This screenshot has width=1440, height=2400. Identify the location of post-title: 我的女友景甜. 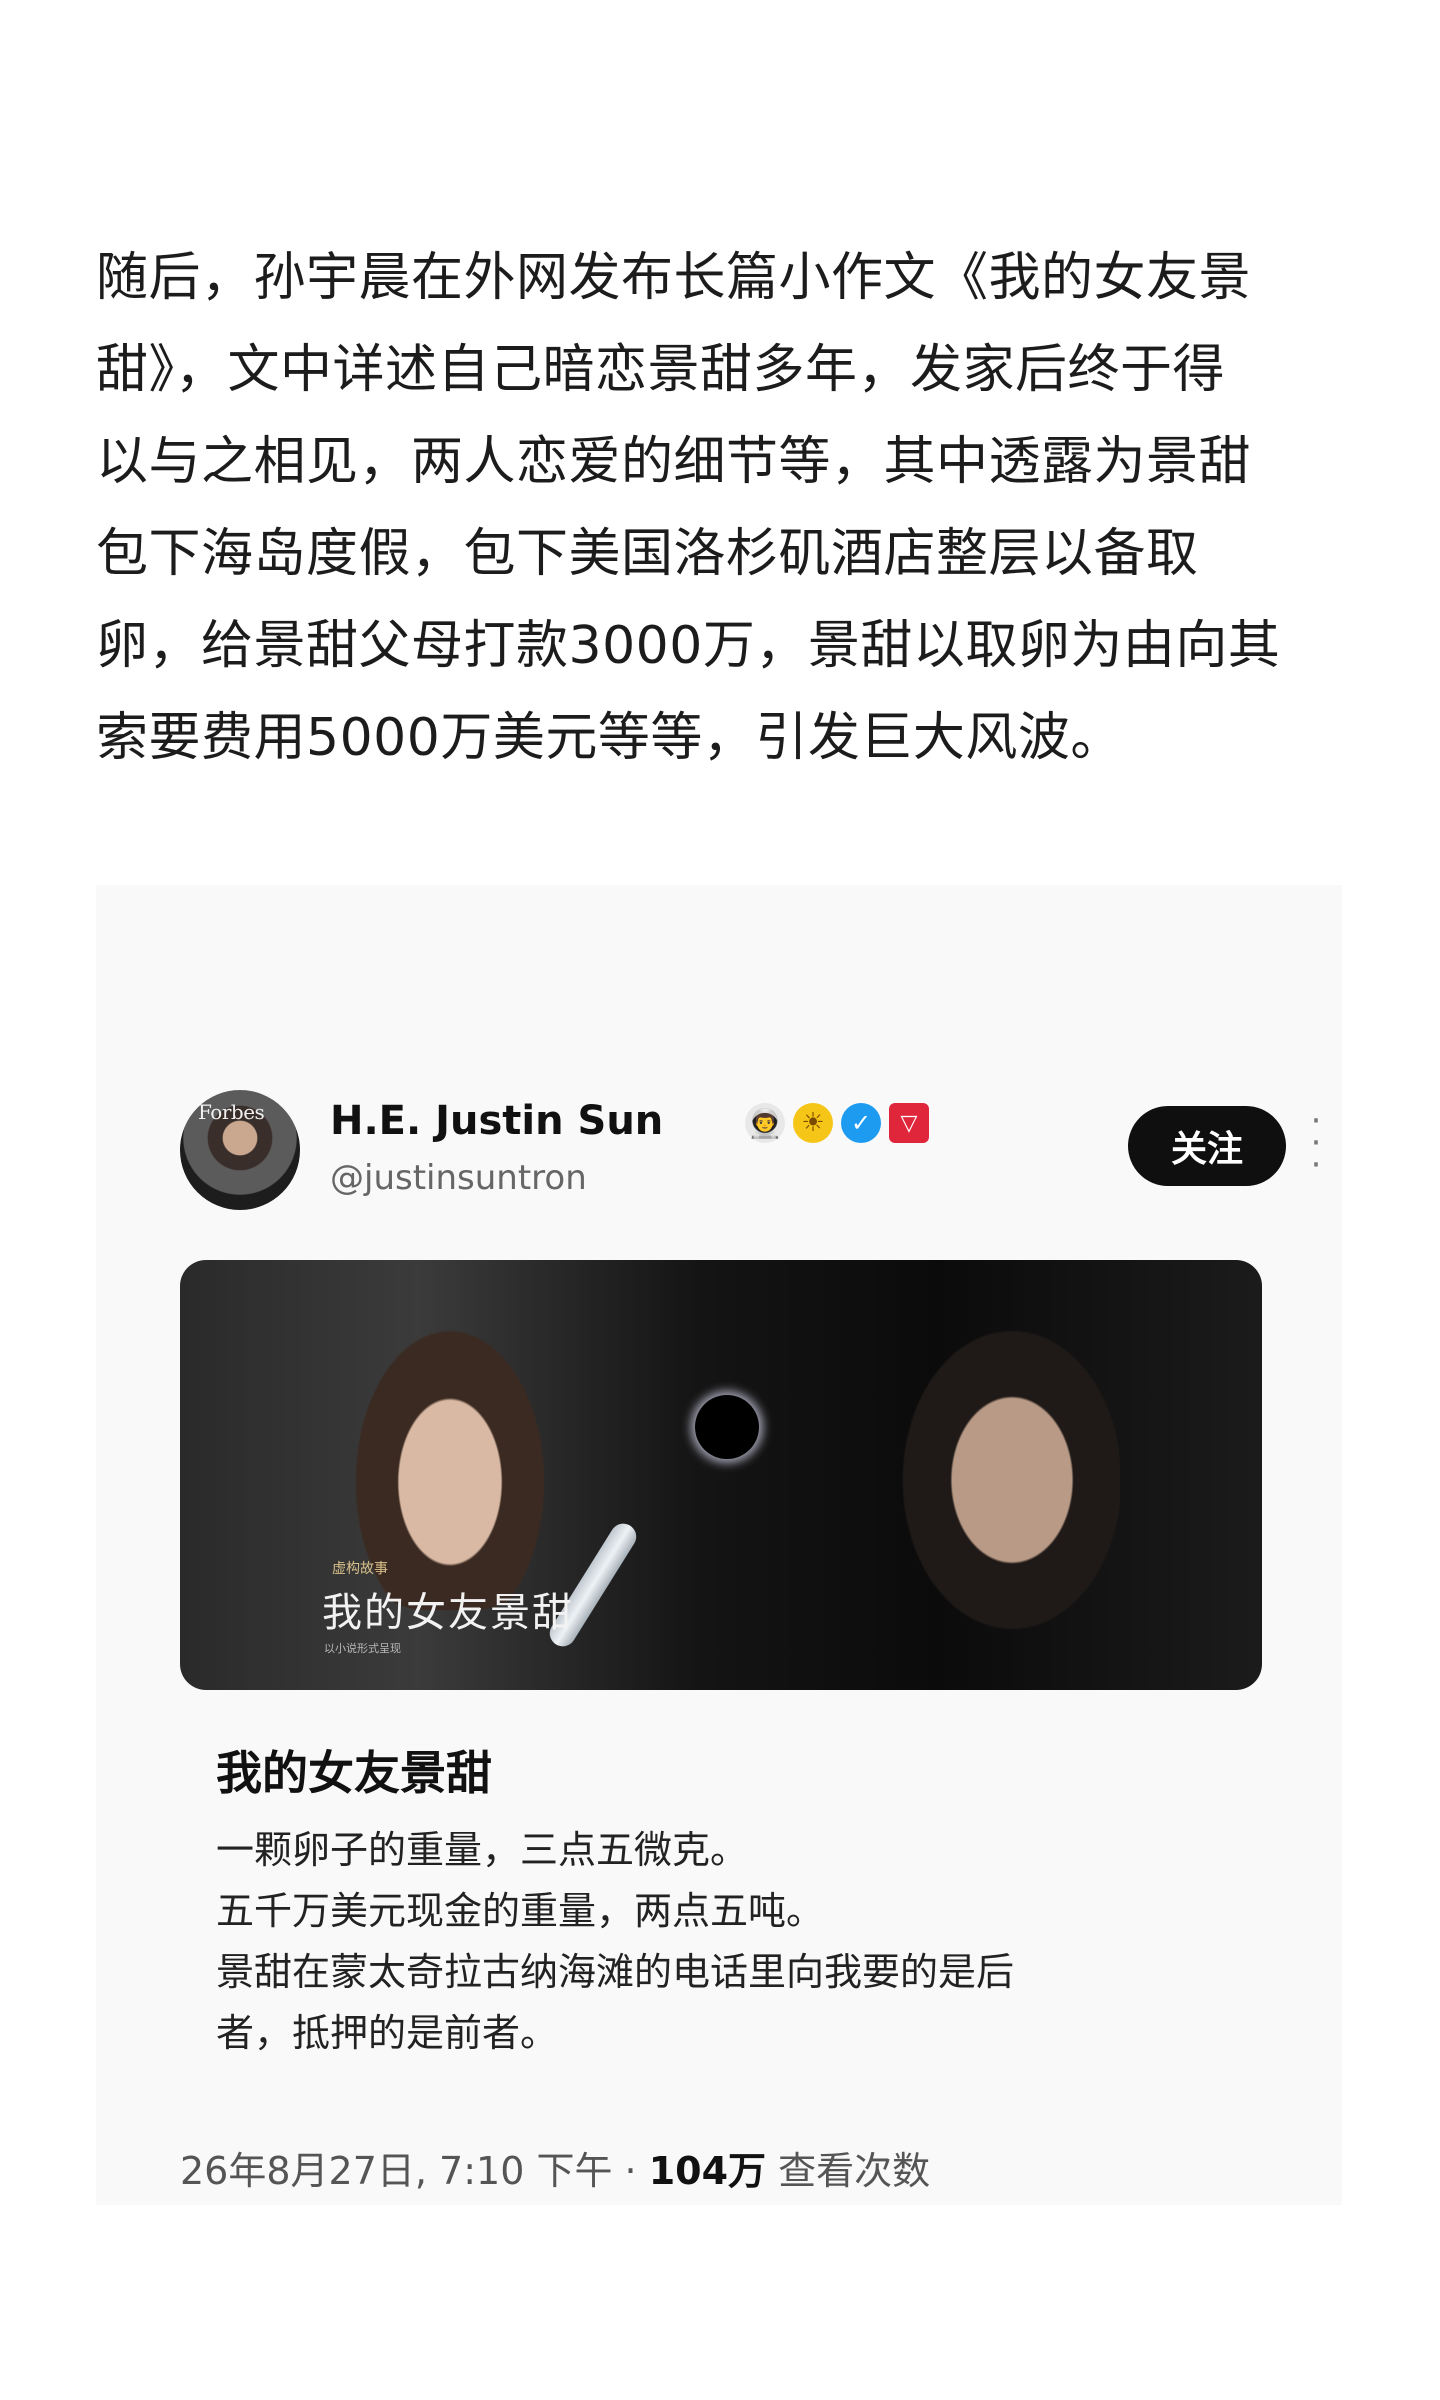
(354, 1770).